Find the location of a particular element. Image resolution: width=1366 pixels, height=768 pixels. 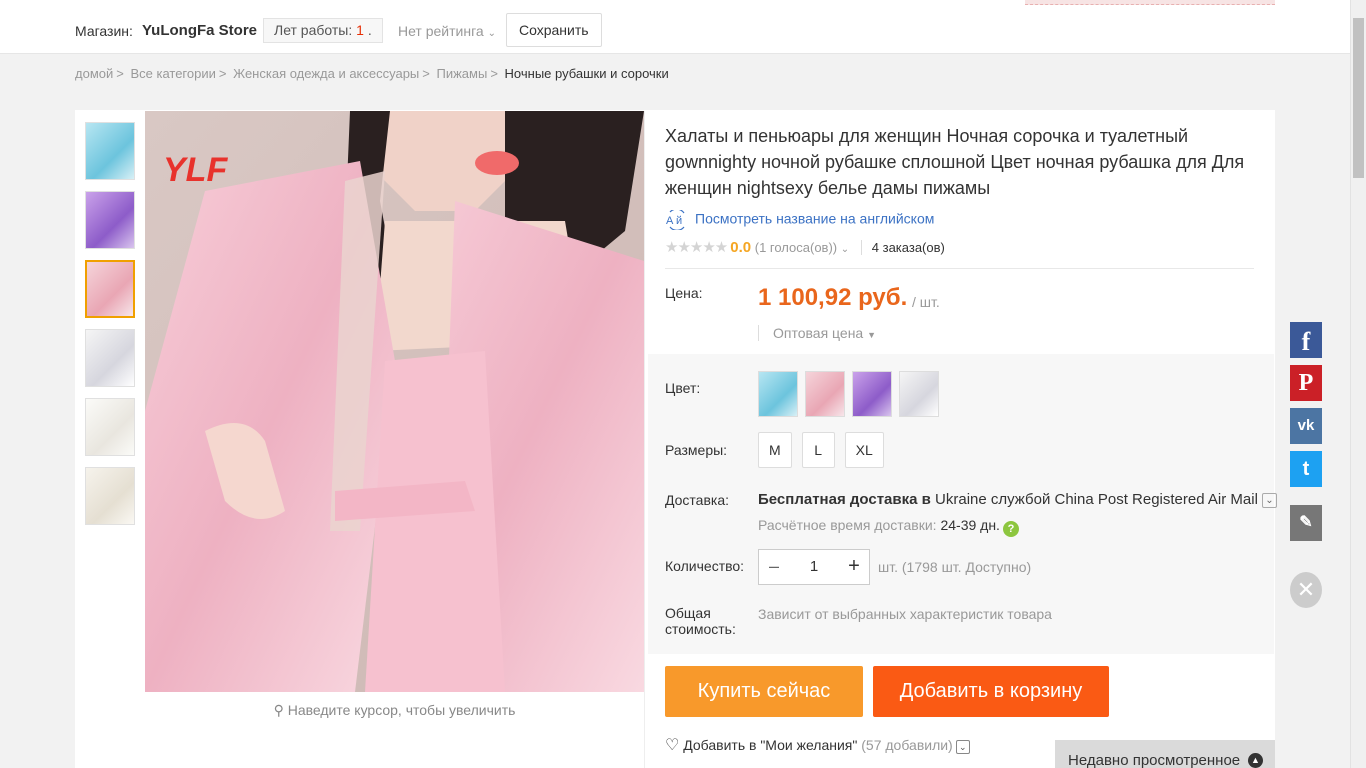

votes-link: (1 голоса(ов)) is located at coordinates (796, 247).